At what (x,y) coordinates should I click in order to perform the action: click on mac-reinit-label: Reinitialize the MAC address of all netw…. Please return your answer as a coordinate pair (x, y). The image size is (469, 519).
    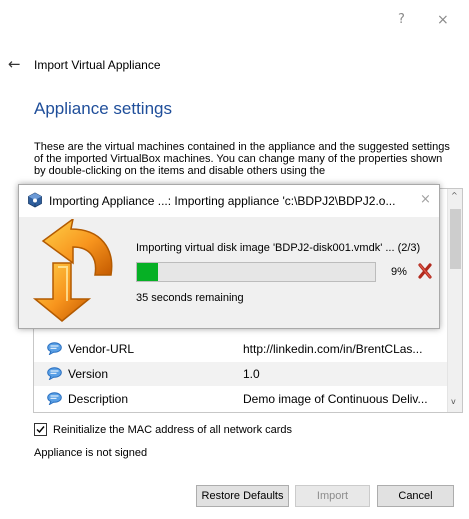
    Looking at the image, I should click on (172, 430).